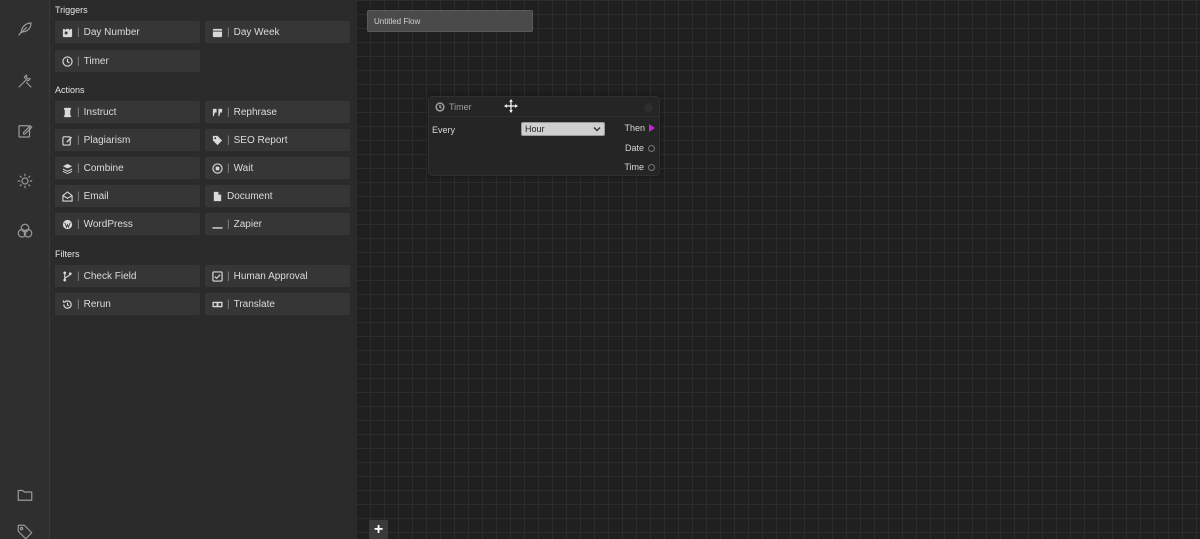 Image resolution: width=1200 pixels, height=539 pixels. I want to click on data-port-time, so click(651, 167).